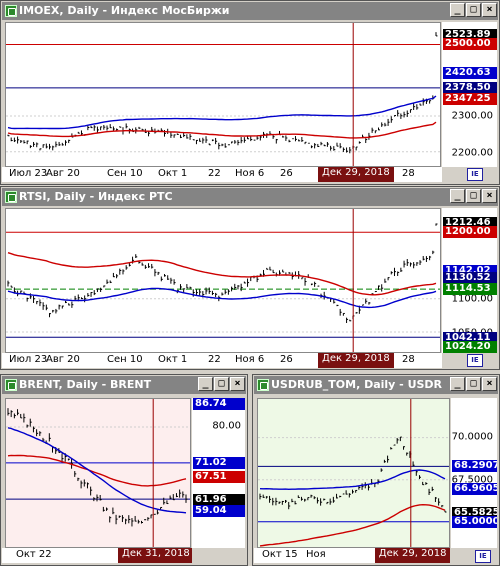 This screenshot has height=566, width=500. I want to click on window-title: BRENT, Daily - BRENT, so click(85, 384).